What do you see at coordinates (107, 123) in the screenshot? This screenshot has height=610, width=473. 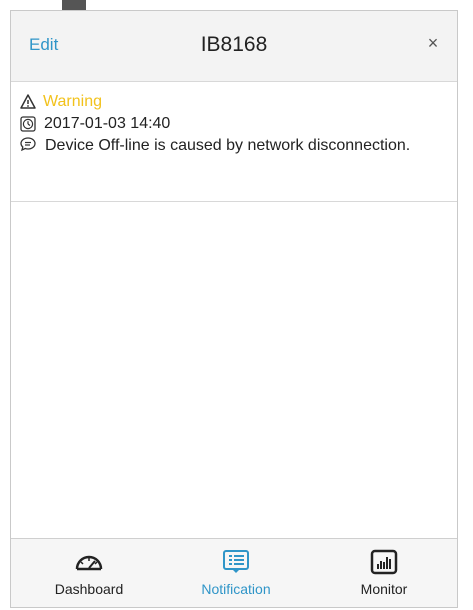 I see `notification-timestamp: 2017-01-03 14:40` at bounding box center [107, 123].